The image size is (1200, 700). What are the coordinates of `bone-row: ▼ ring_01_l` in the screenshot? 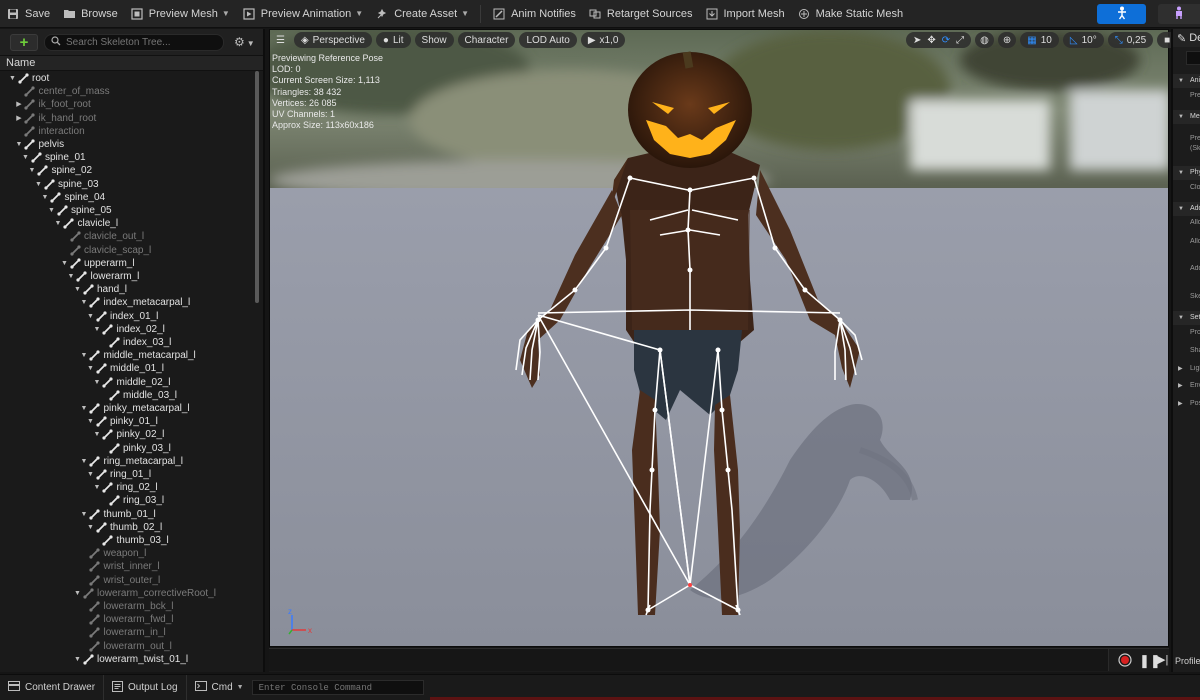 It's located at (118, 474).